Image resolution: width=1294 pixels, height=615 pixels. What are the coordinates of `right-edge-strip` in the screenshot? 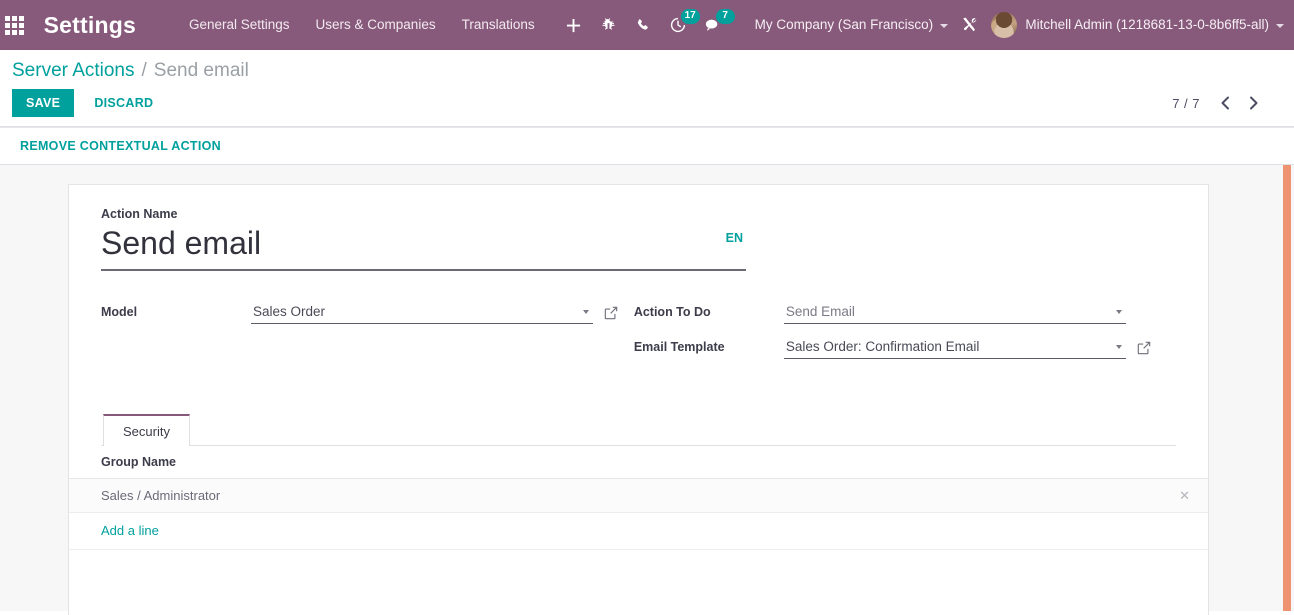 It's located at (1287, 388).